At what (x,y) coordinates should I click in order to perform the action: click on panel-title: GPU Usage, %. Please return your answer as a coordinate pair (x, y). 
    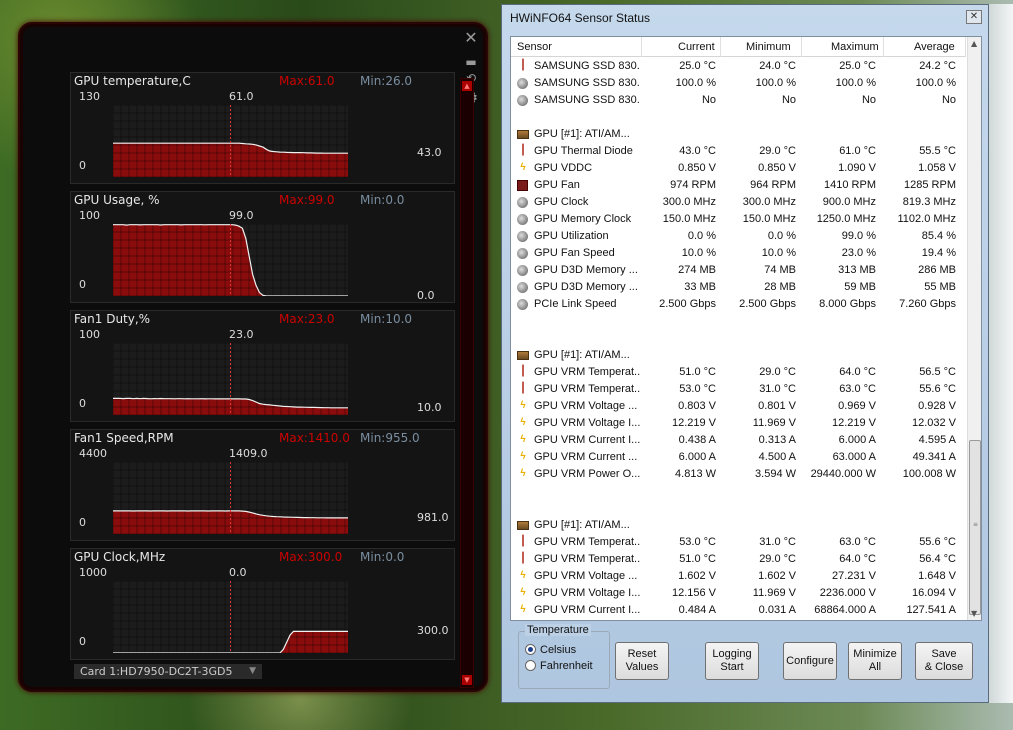
    Looking at the image, I should click on (117, 200).